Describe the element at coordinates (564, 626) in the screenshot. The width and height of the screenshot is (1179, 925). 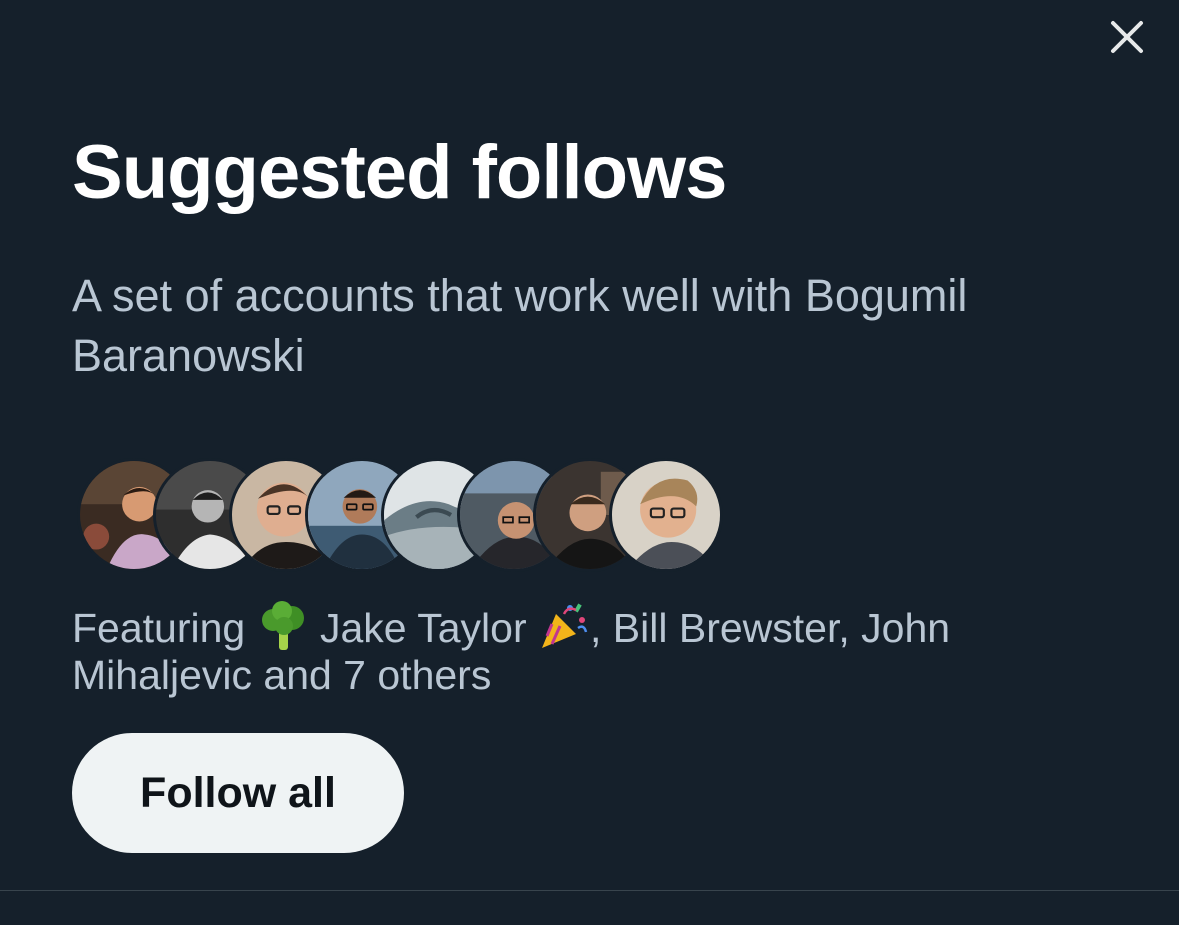
I see `party-popper-icon` at that location.